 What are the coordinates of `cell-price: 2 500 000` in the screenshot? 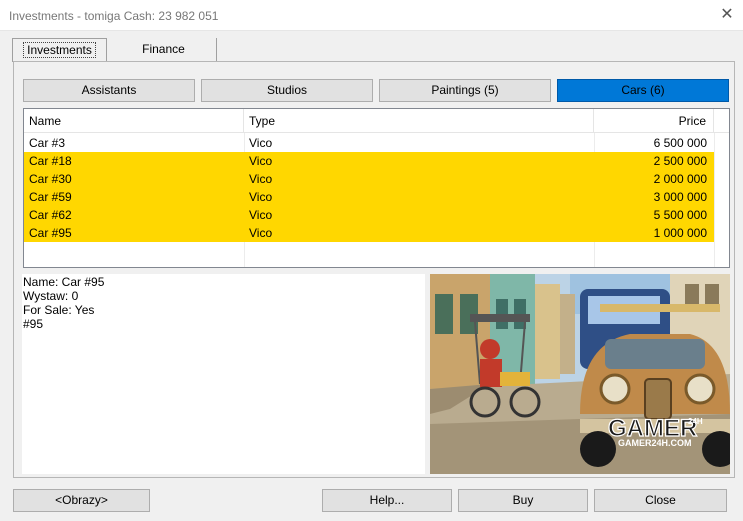 It's located at (680, 161).